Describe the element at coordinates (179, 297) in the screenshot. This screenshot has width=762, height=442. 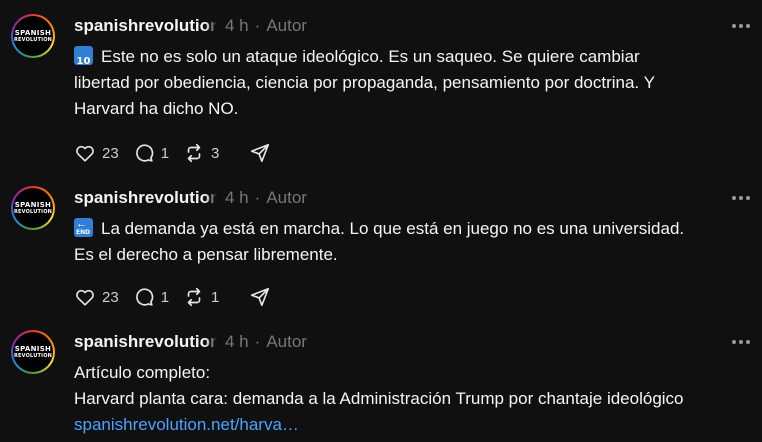
I see `post-actions: 23 1 1` at that location.